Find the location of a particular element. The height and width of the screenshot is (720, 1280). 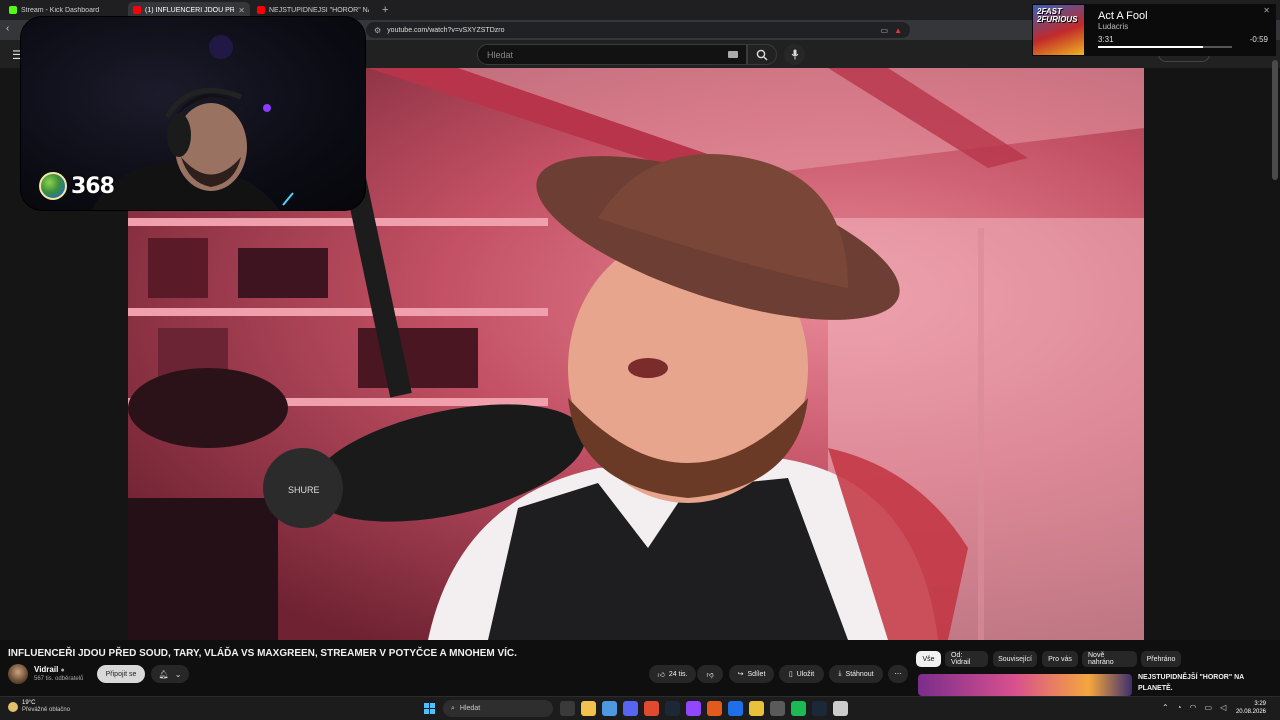

channel-name-text: Vidrail is located at coordinates (46, 669).